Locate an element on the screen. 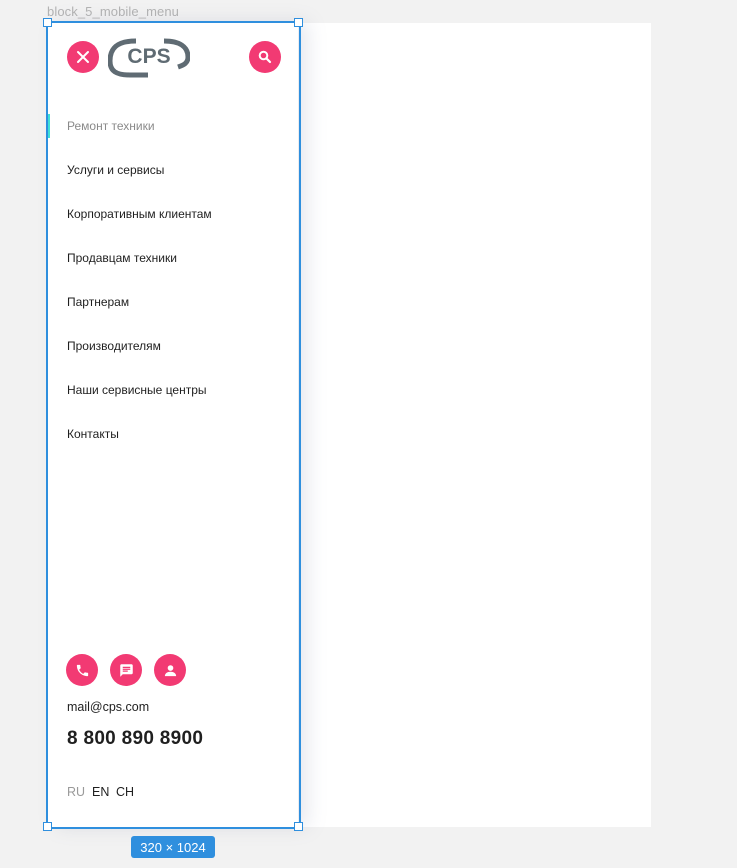 This screenshot has height=868, width=737. nav-item-corporate: Корпоративным клиентам is located at coordinates (139, 214).